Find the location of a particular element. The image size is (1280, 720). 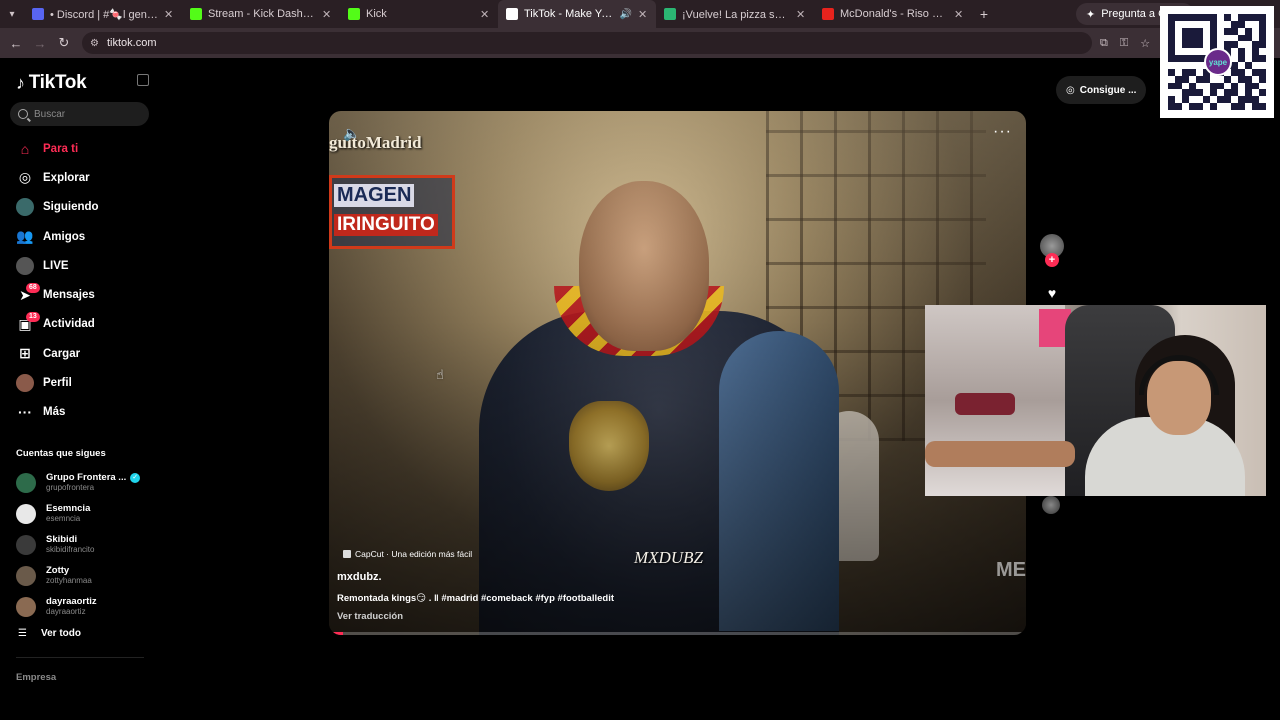

nav-item-live: LIVE is located at coordinates (80, 265).